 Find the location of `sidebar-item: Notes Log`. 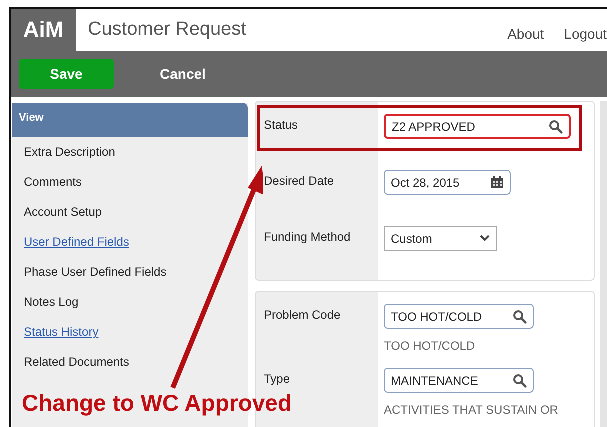

sidebar-item: Notes Log is located at coordinates (51, 302).